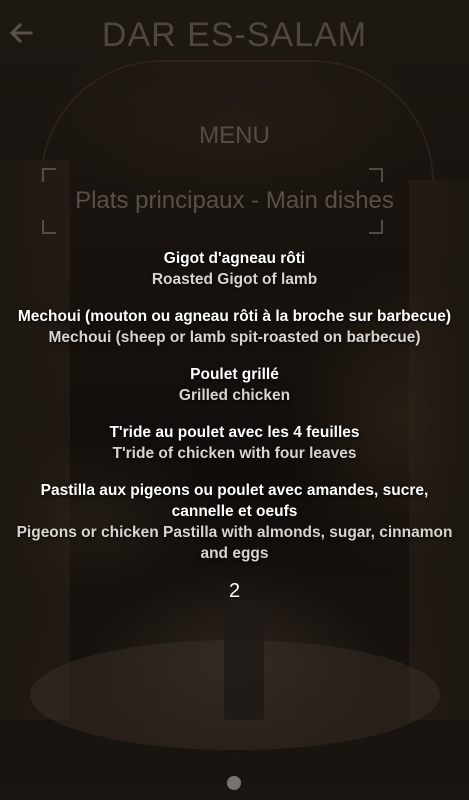  I want to click on section-title: Plats principaux - Main dishes, so click(234, 200).